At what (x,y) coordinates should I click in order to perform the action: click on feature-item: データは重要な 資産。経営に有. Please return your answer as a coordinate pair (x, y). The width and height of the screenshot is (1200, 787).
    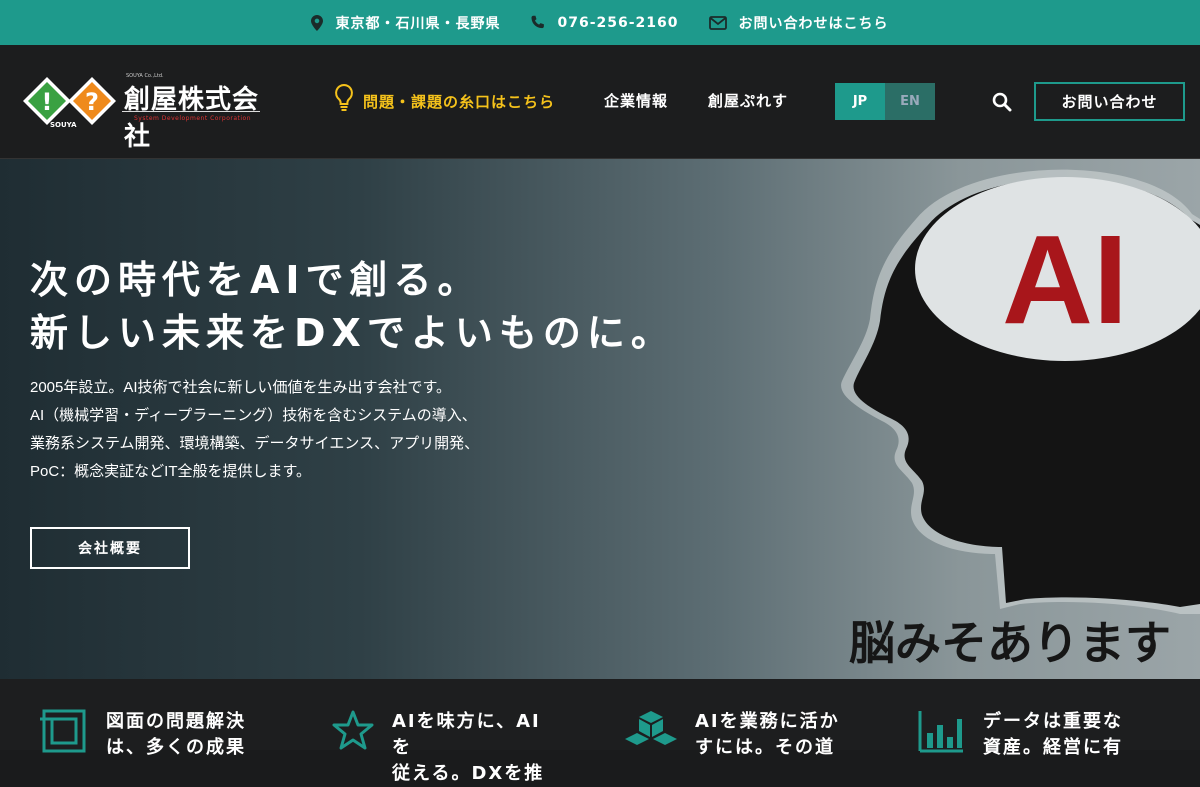
    Looking at the image, I should click on (1030, 735).